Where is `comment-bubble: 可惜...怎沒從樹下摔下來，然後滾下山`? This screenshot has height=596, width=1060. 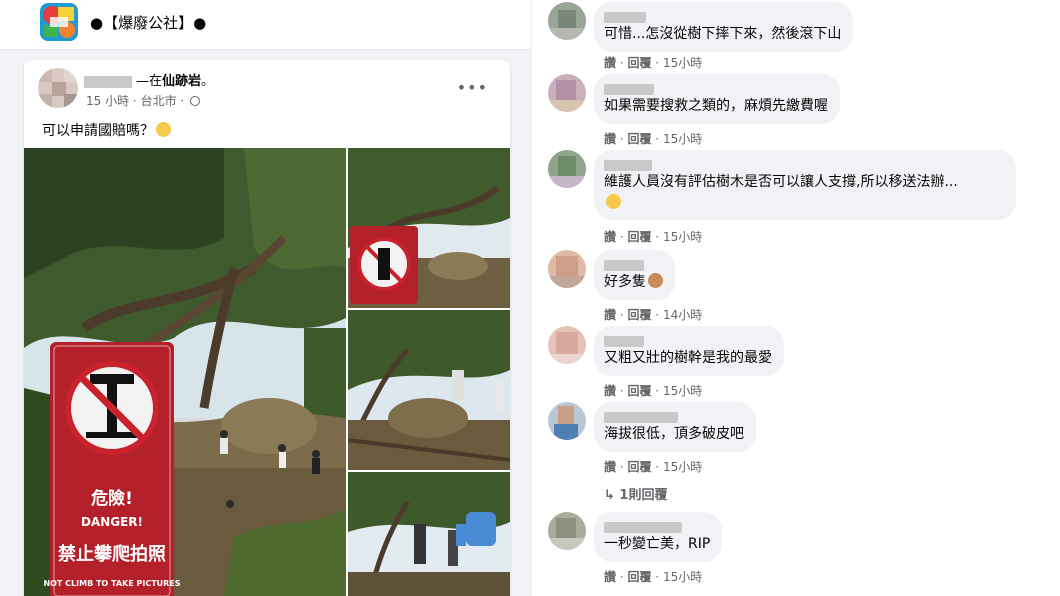 comment-bubble: 可惜...怎沒從樹下摔下來，然後滾下山 is located at coordinates (724, 27).